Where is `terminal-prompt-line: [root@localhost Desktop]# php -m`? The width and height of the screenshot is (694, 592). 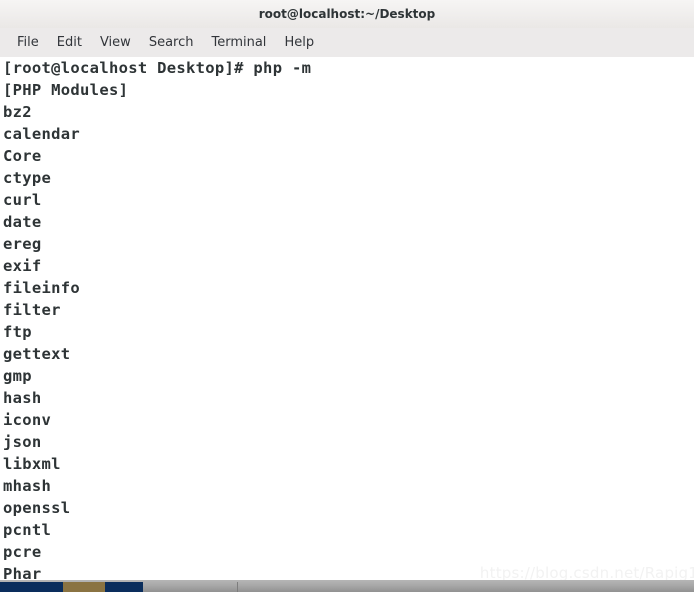 terminal-prompt-line: [root@localhost Desktop]# php -m is located at coordinates (157, 68).